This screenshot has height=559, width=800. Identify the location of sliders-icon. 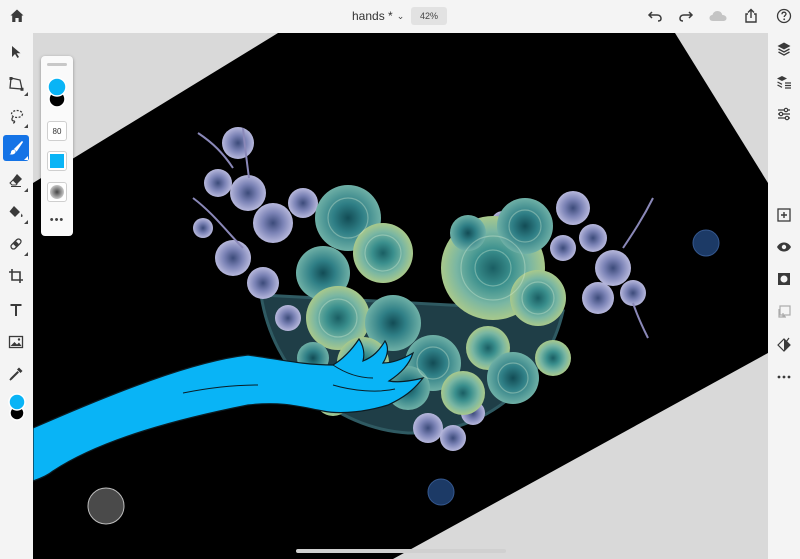
(784, 114).